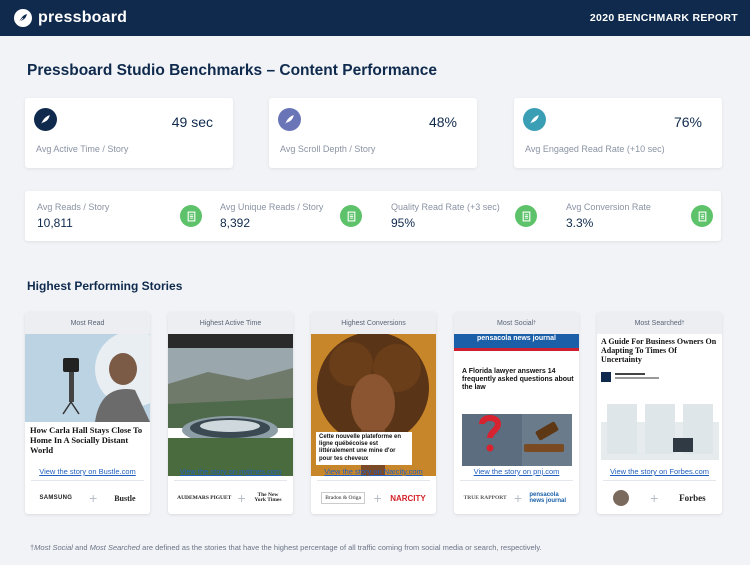  Describe the element at coordinates (476, 216) in the screenshot. I see `stat-quality-read-rate: Quality Read Rate (+3 sec) 95%` at that location.